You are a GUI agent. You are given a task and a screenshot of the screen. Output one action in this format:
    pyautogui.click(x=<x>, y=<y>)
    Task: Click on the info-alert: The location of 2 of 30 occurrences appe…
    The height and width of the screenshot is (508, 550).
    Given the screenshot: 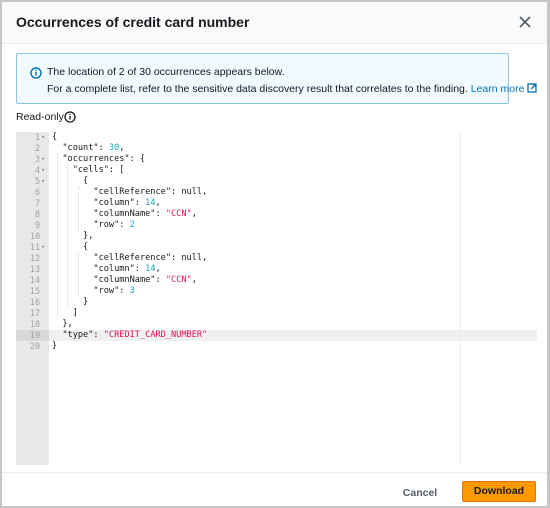 What is the action you would take?
    pyautogui.click(x=277, y=78)
    